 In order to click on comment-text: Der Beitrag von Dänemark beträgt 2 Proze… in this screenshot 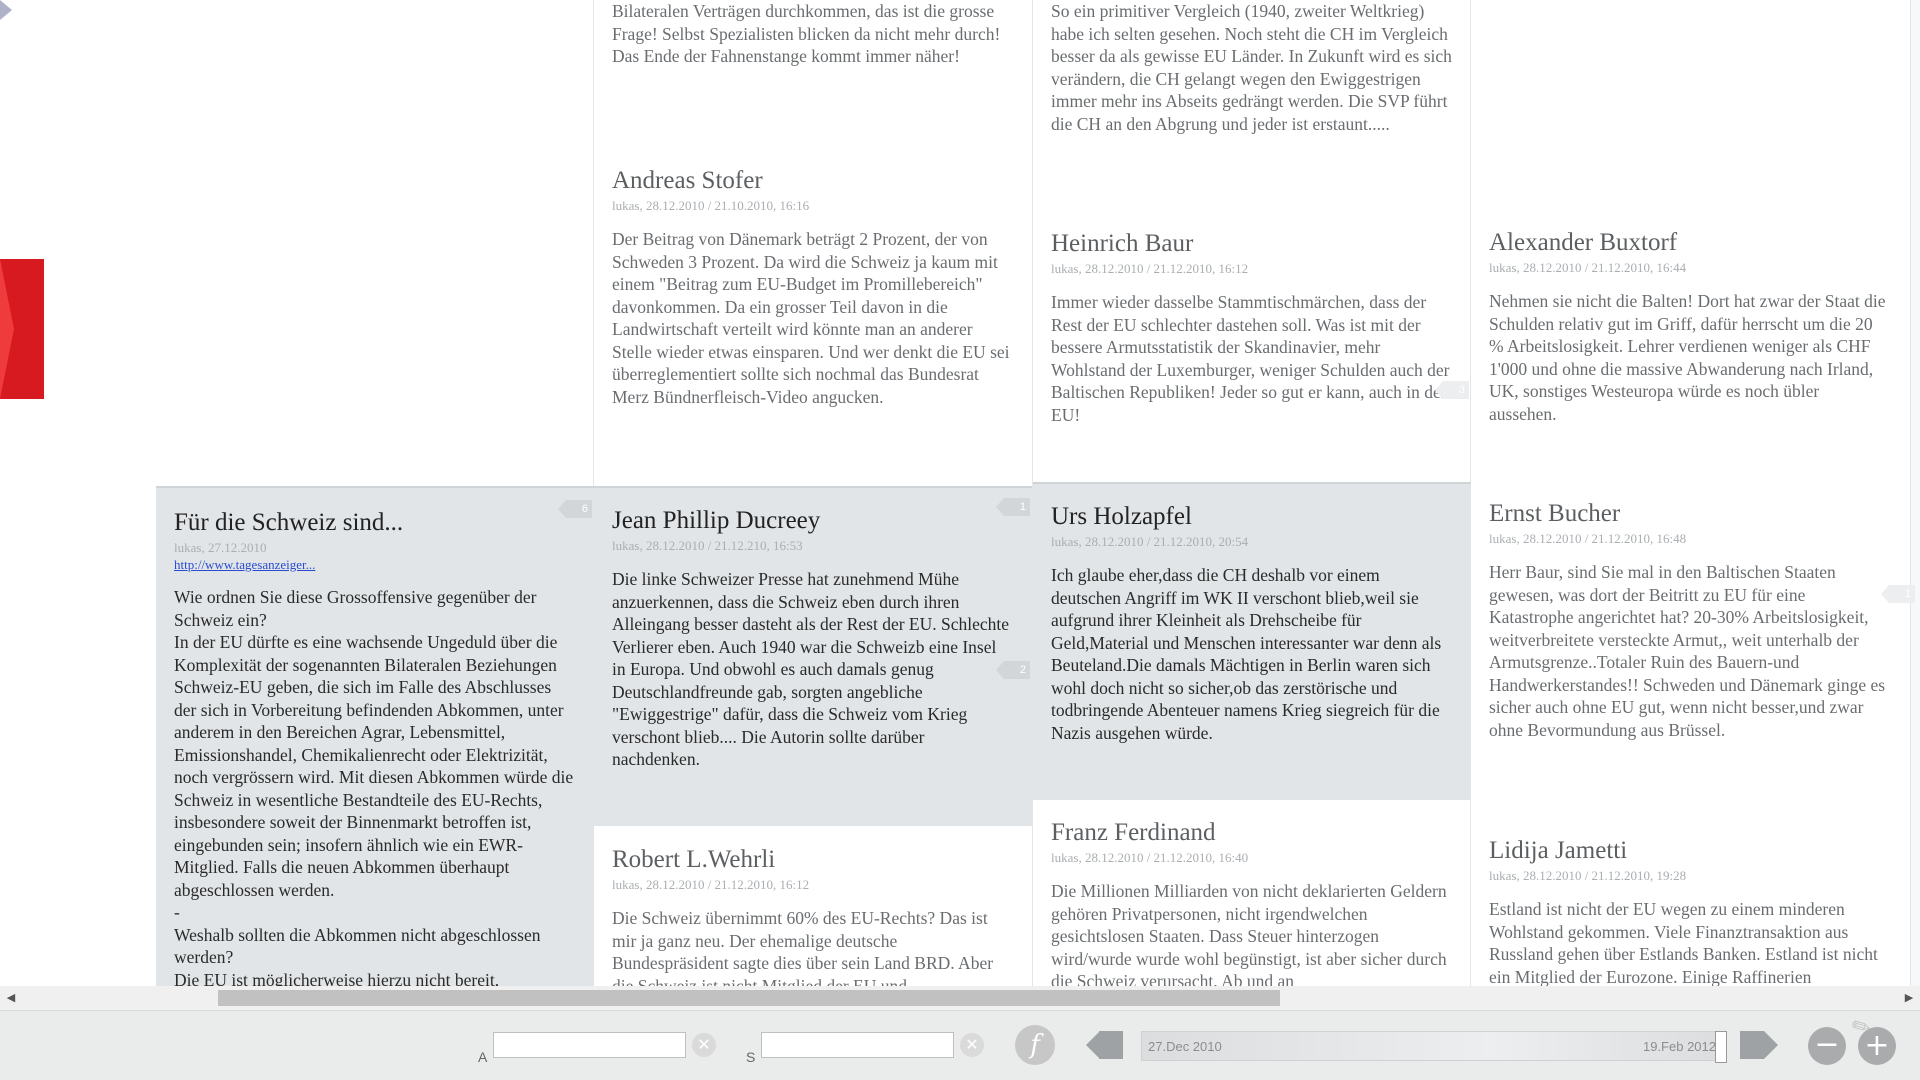, I will do `click(811, 318)`.